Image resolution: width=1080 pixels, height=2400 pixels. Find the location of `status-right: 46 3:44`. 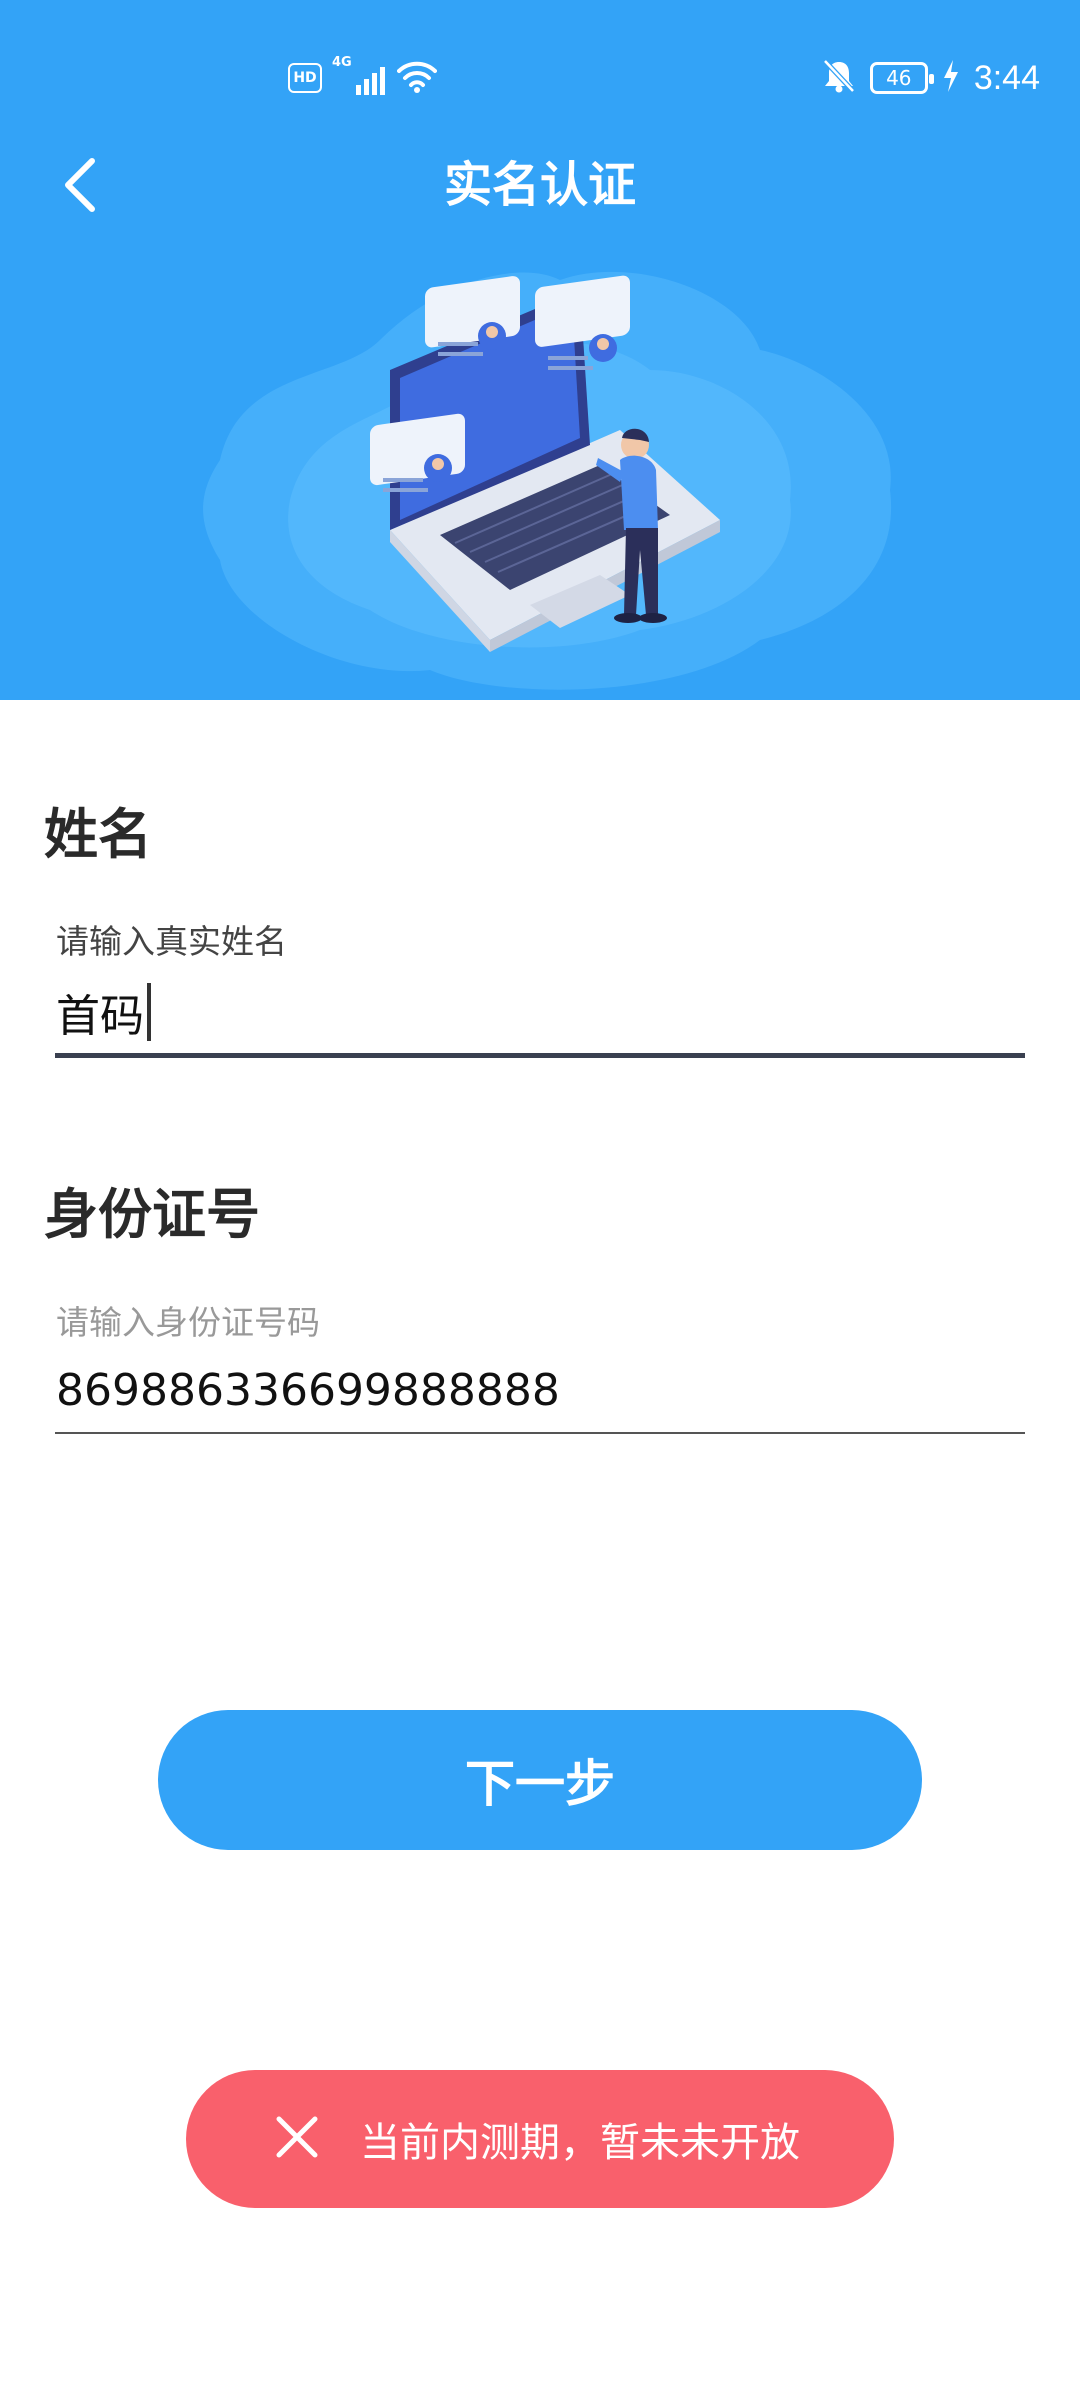

status-right: 46 3:44 is located at coordinates (931, 78).